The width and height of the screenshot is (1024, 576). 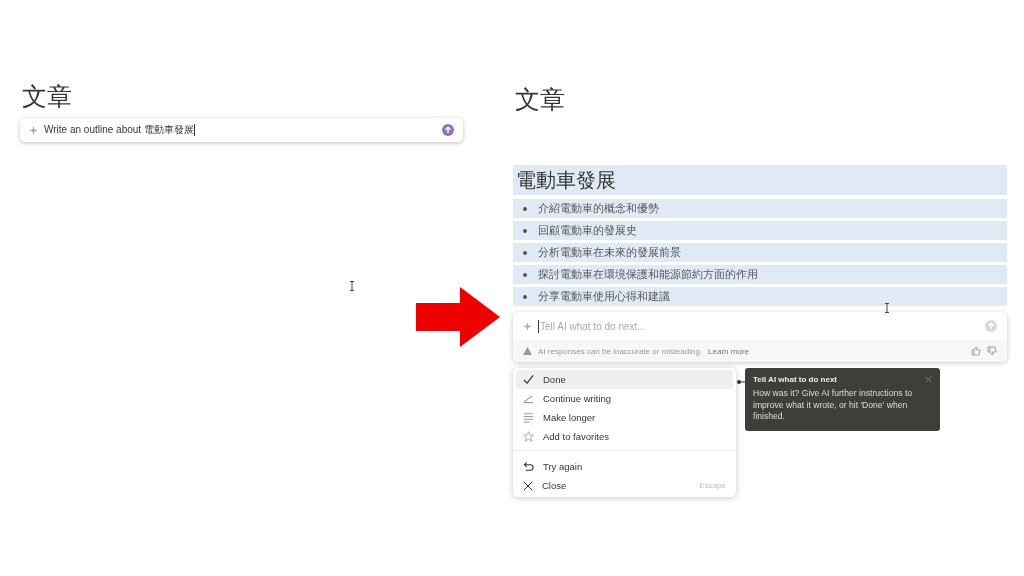 I want to click on undo-icon, so click(x=528, y=466).